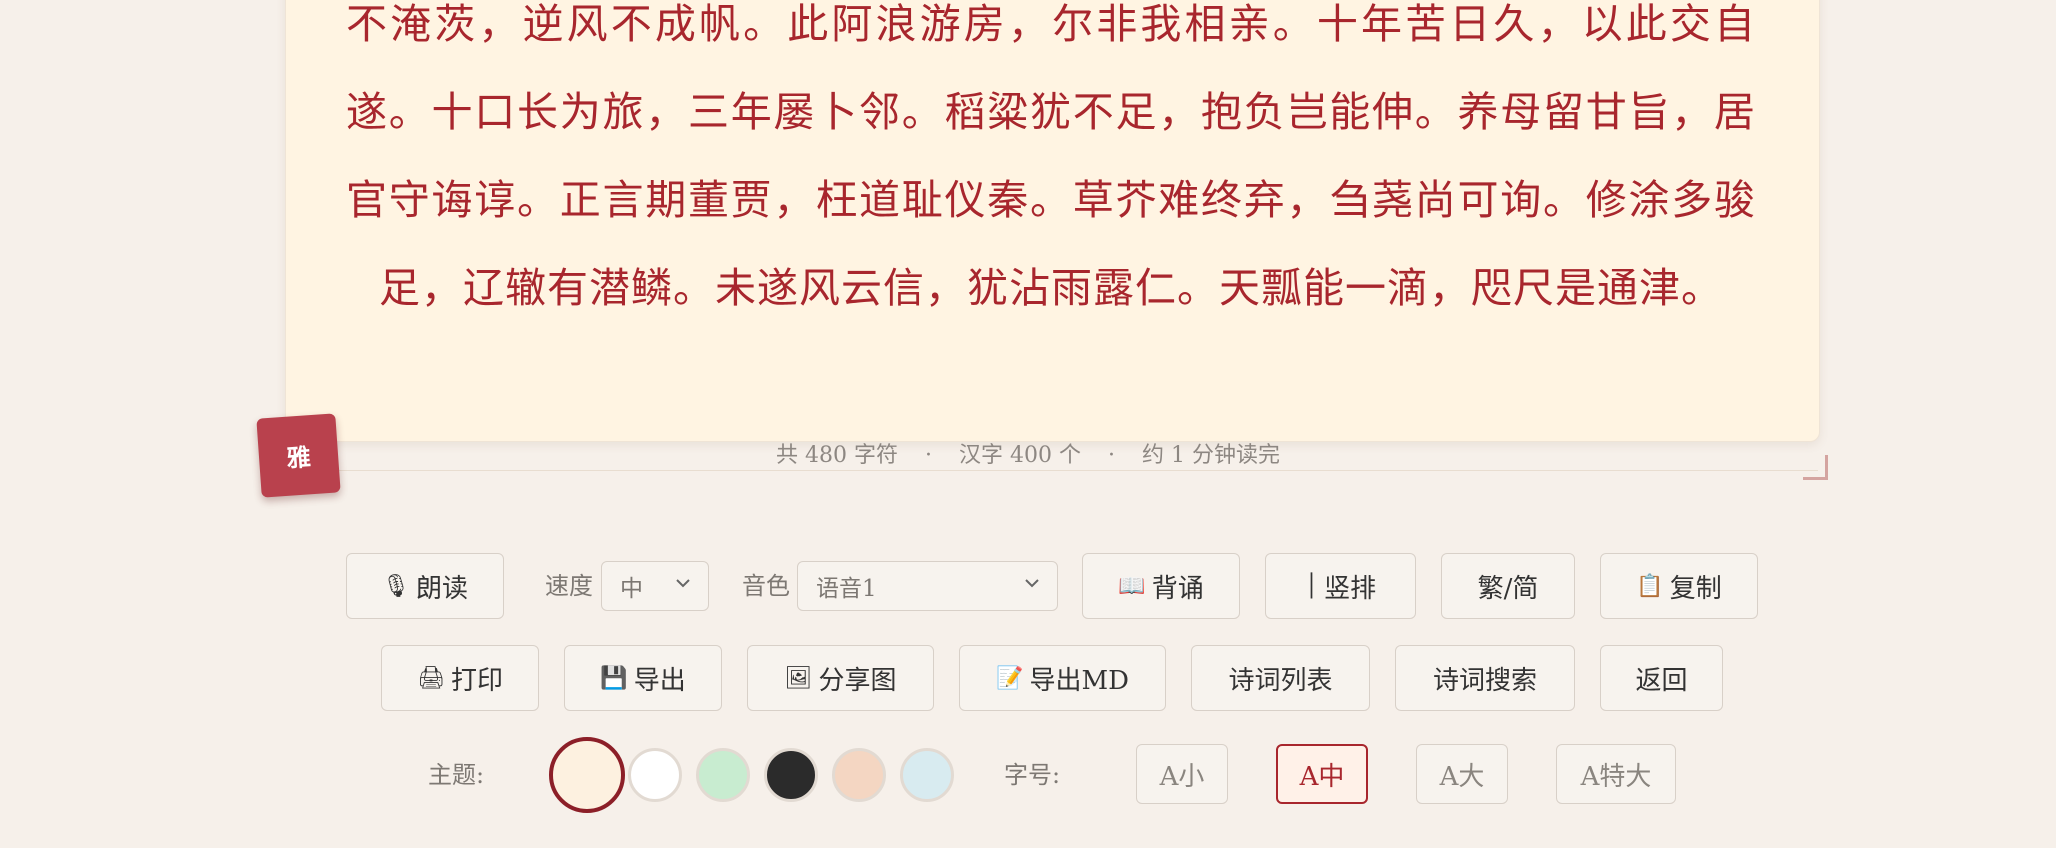 The image size is (2056, 848). I want to click on font-size-xlarge-label: A特大, so click(1616, 776).